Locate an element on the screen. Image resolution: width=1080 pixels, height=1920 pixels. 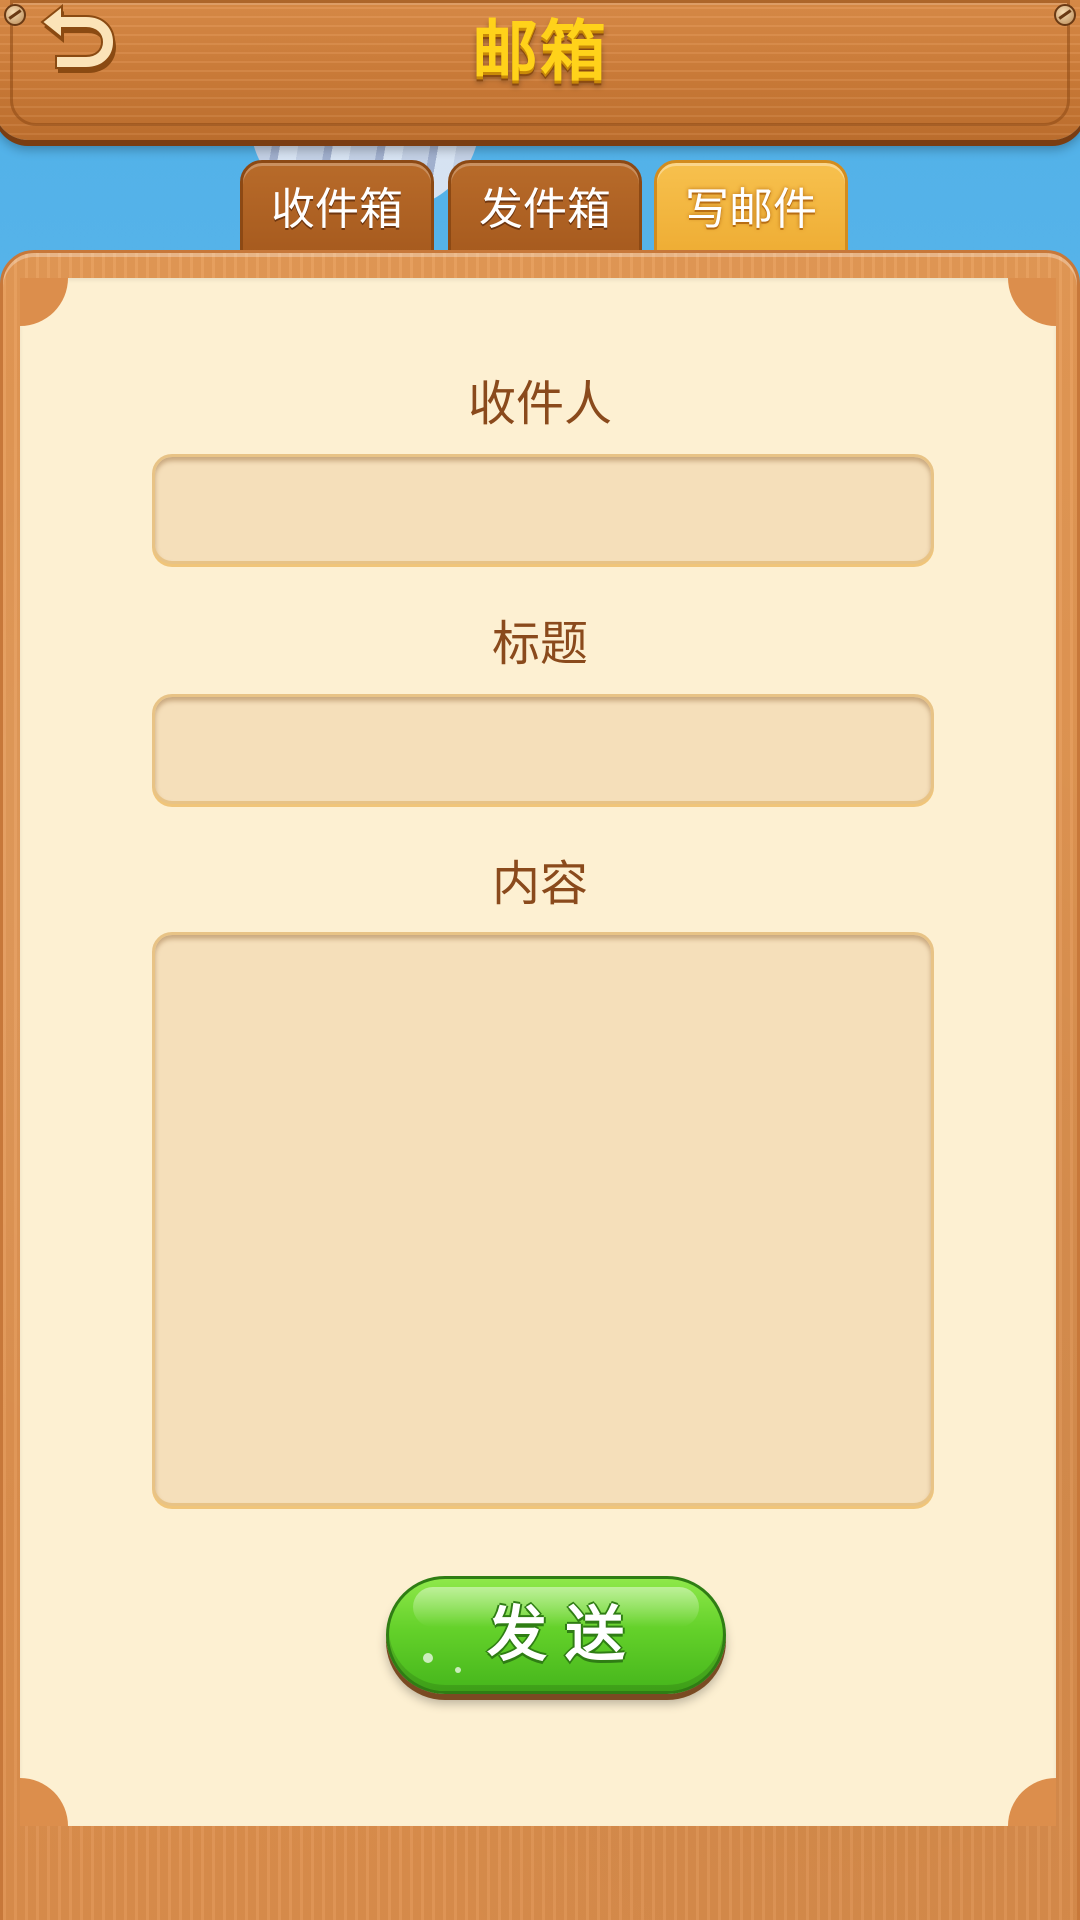
tab-compose: 写邮件 is located at coordinates (751, 210).